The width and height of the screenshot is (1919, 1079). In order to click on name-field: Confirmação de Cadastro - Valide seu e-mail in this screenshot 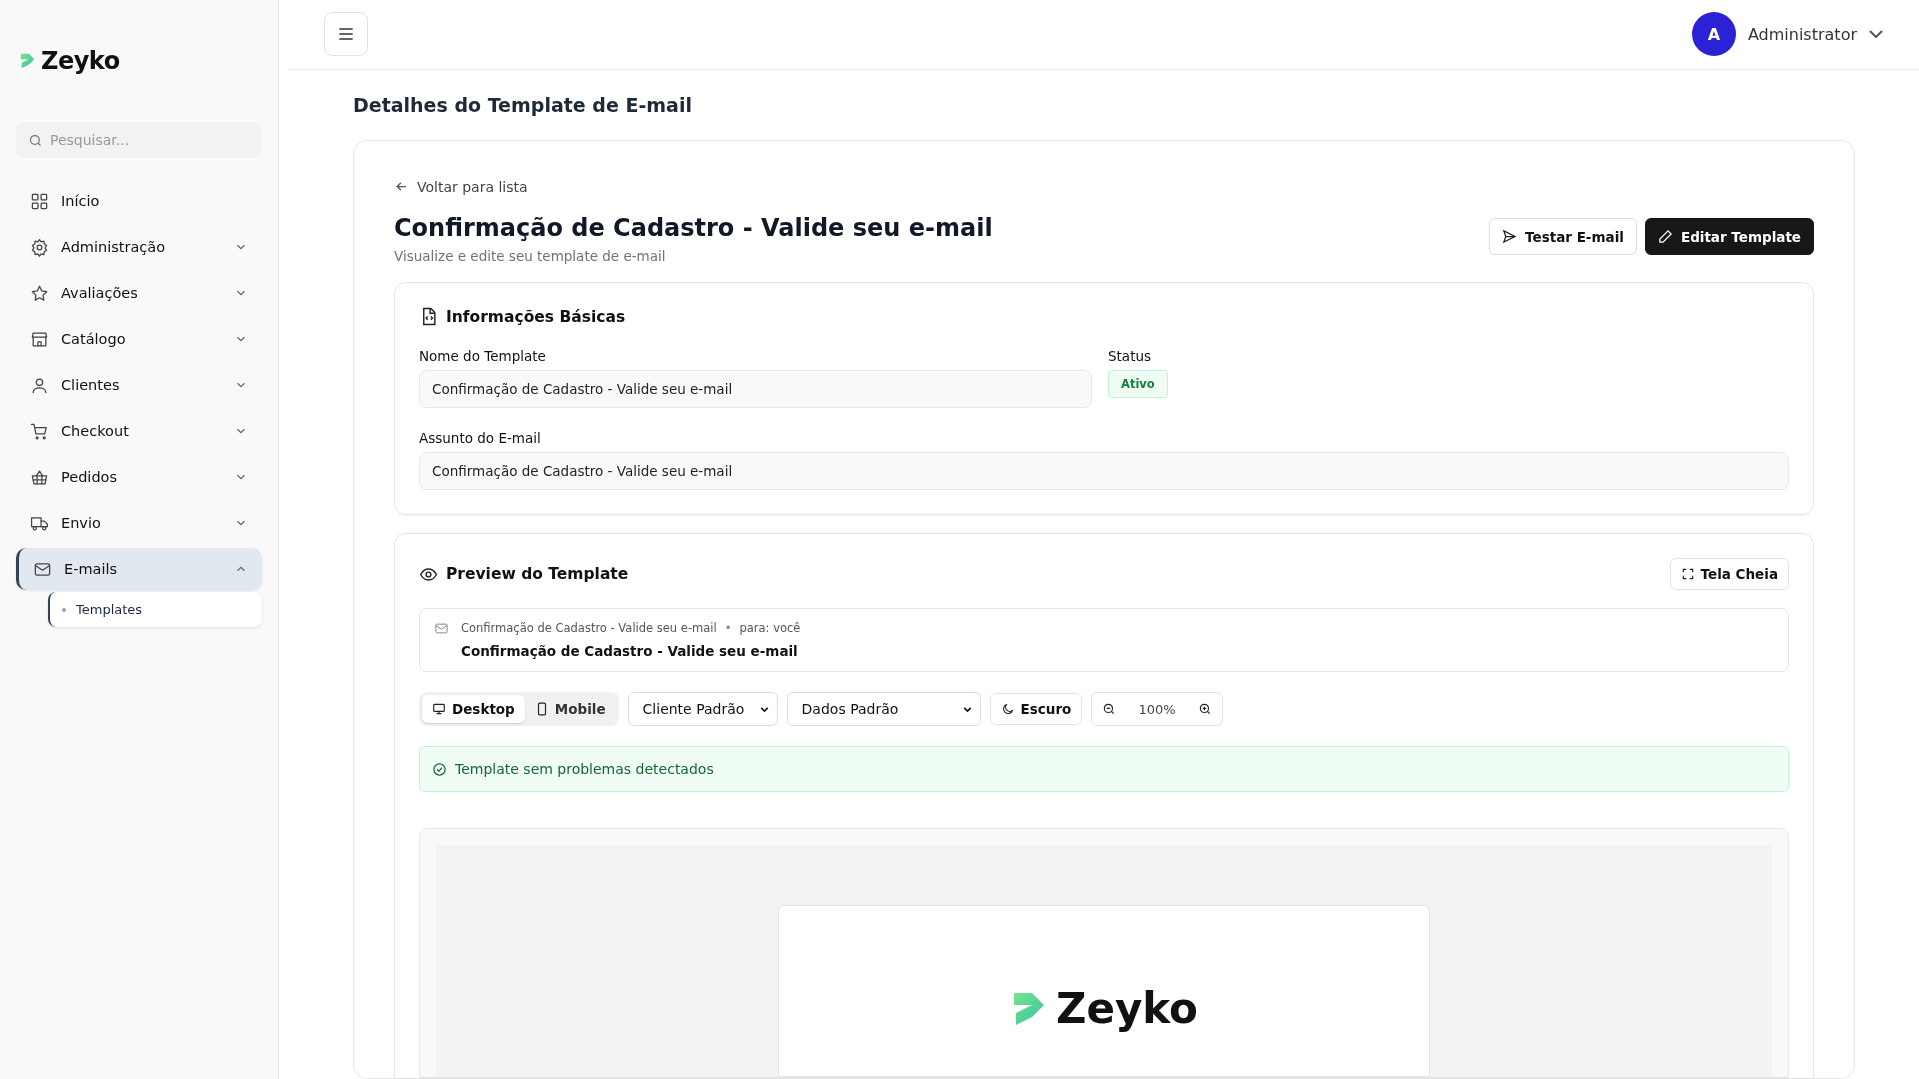, I will do `click(755, 389)`.